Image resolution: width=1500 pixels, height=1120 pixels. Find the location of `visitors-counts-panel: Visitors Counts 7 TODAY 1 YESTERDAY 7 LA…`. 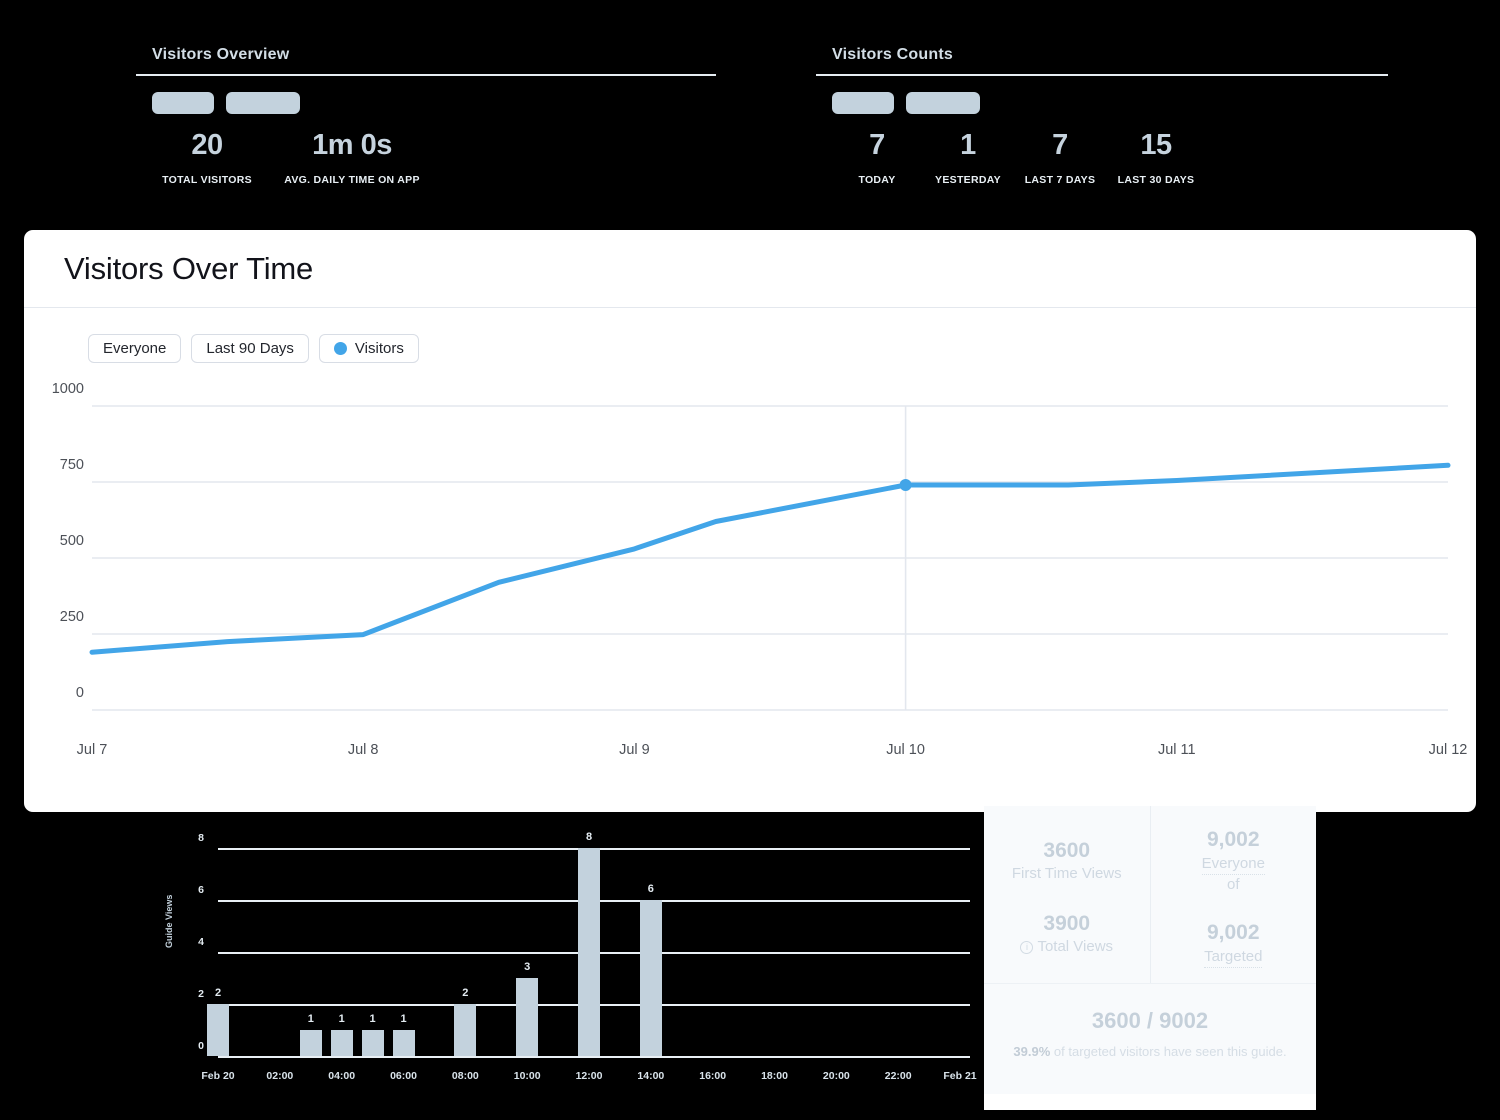

visitors-counts-panel: Visitors Counts 7 TODAY 1 YESTERDAY 7 LA… is located at coordinates (1102, 116).